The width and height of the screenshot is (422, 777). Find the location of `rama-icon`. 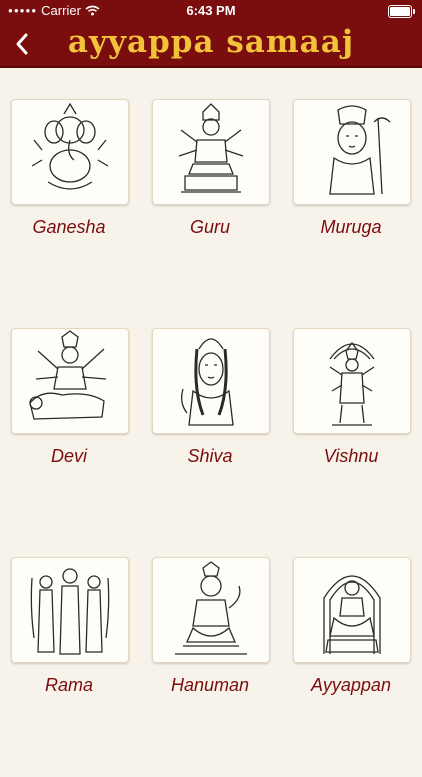

rama-icon is located at coordinates (70, 611).